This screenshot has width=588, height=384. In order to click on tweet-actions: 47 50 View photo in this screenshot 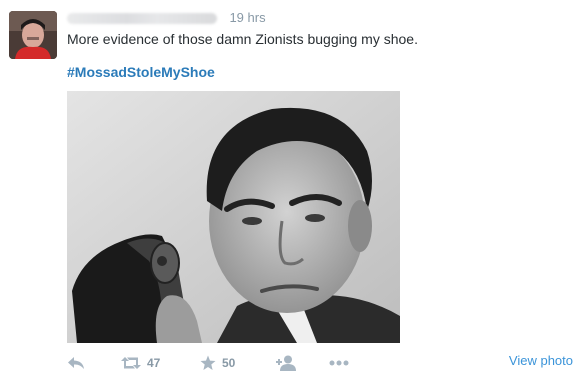, I will do `click(324, 363)`.